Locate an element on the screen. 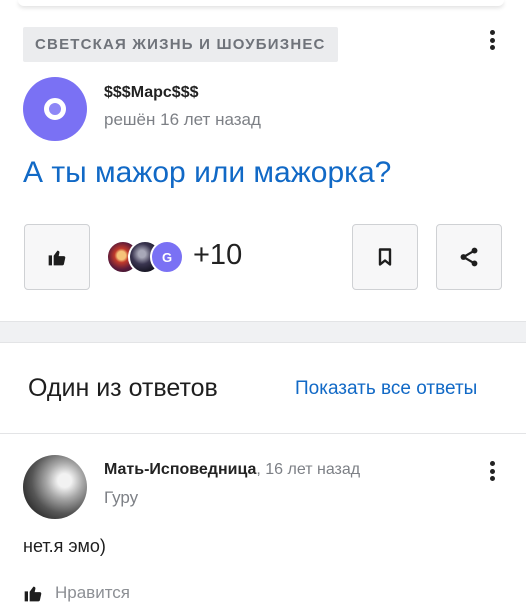 The width and height of the screenshot is (526, 604). share-icon is located at coordinates (469, 257).